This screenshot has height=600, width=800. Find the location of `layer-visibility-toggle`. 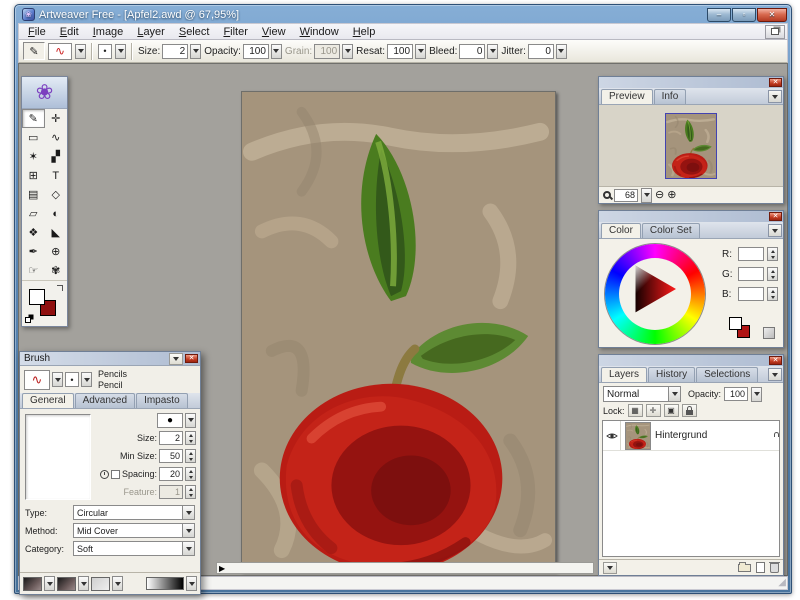

layer-visibility-toggle is located at coordinates (612, 435).